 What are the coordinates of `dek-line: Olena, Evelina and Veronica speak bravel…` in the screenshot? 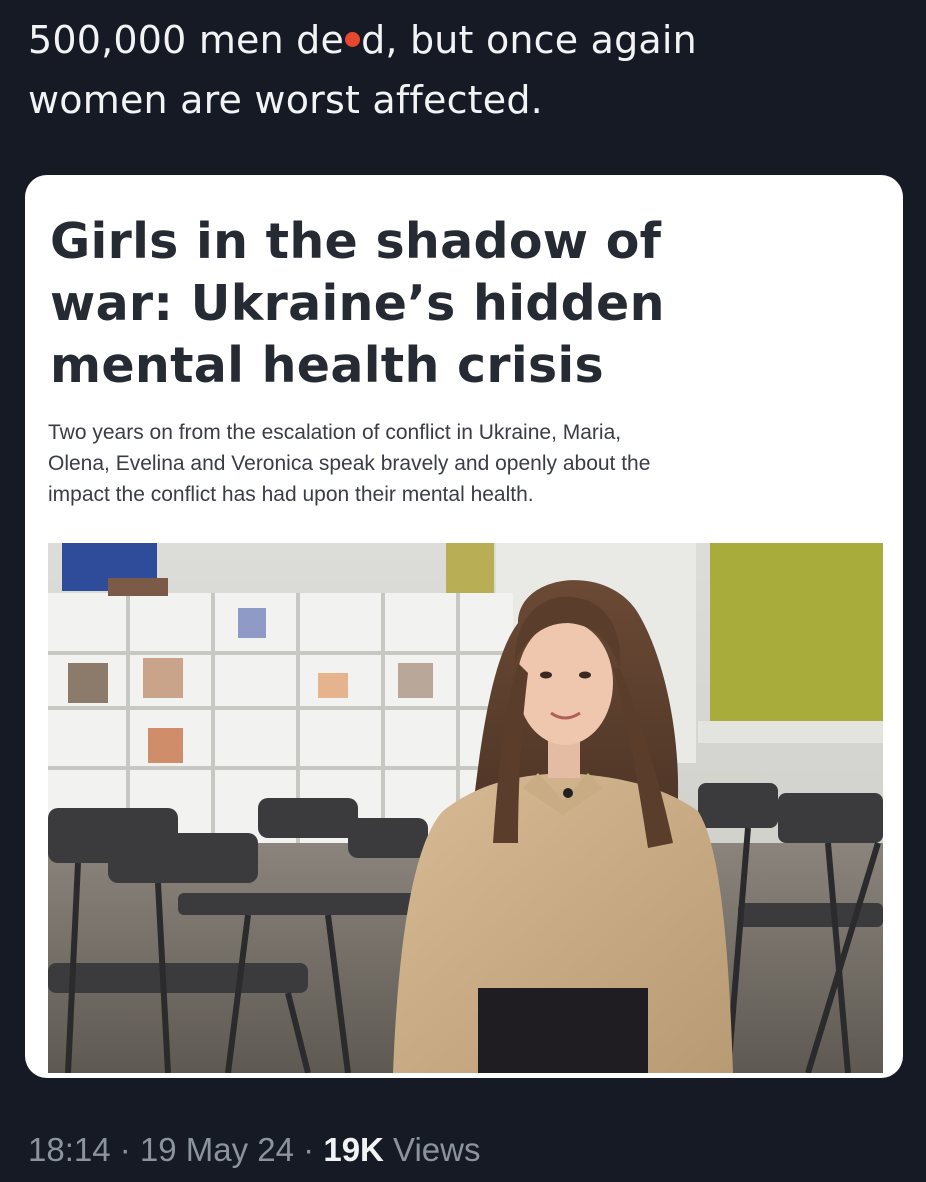 It's located at (349, 463).